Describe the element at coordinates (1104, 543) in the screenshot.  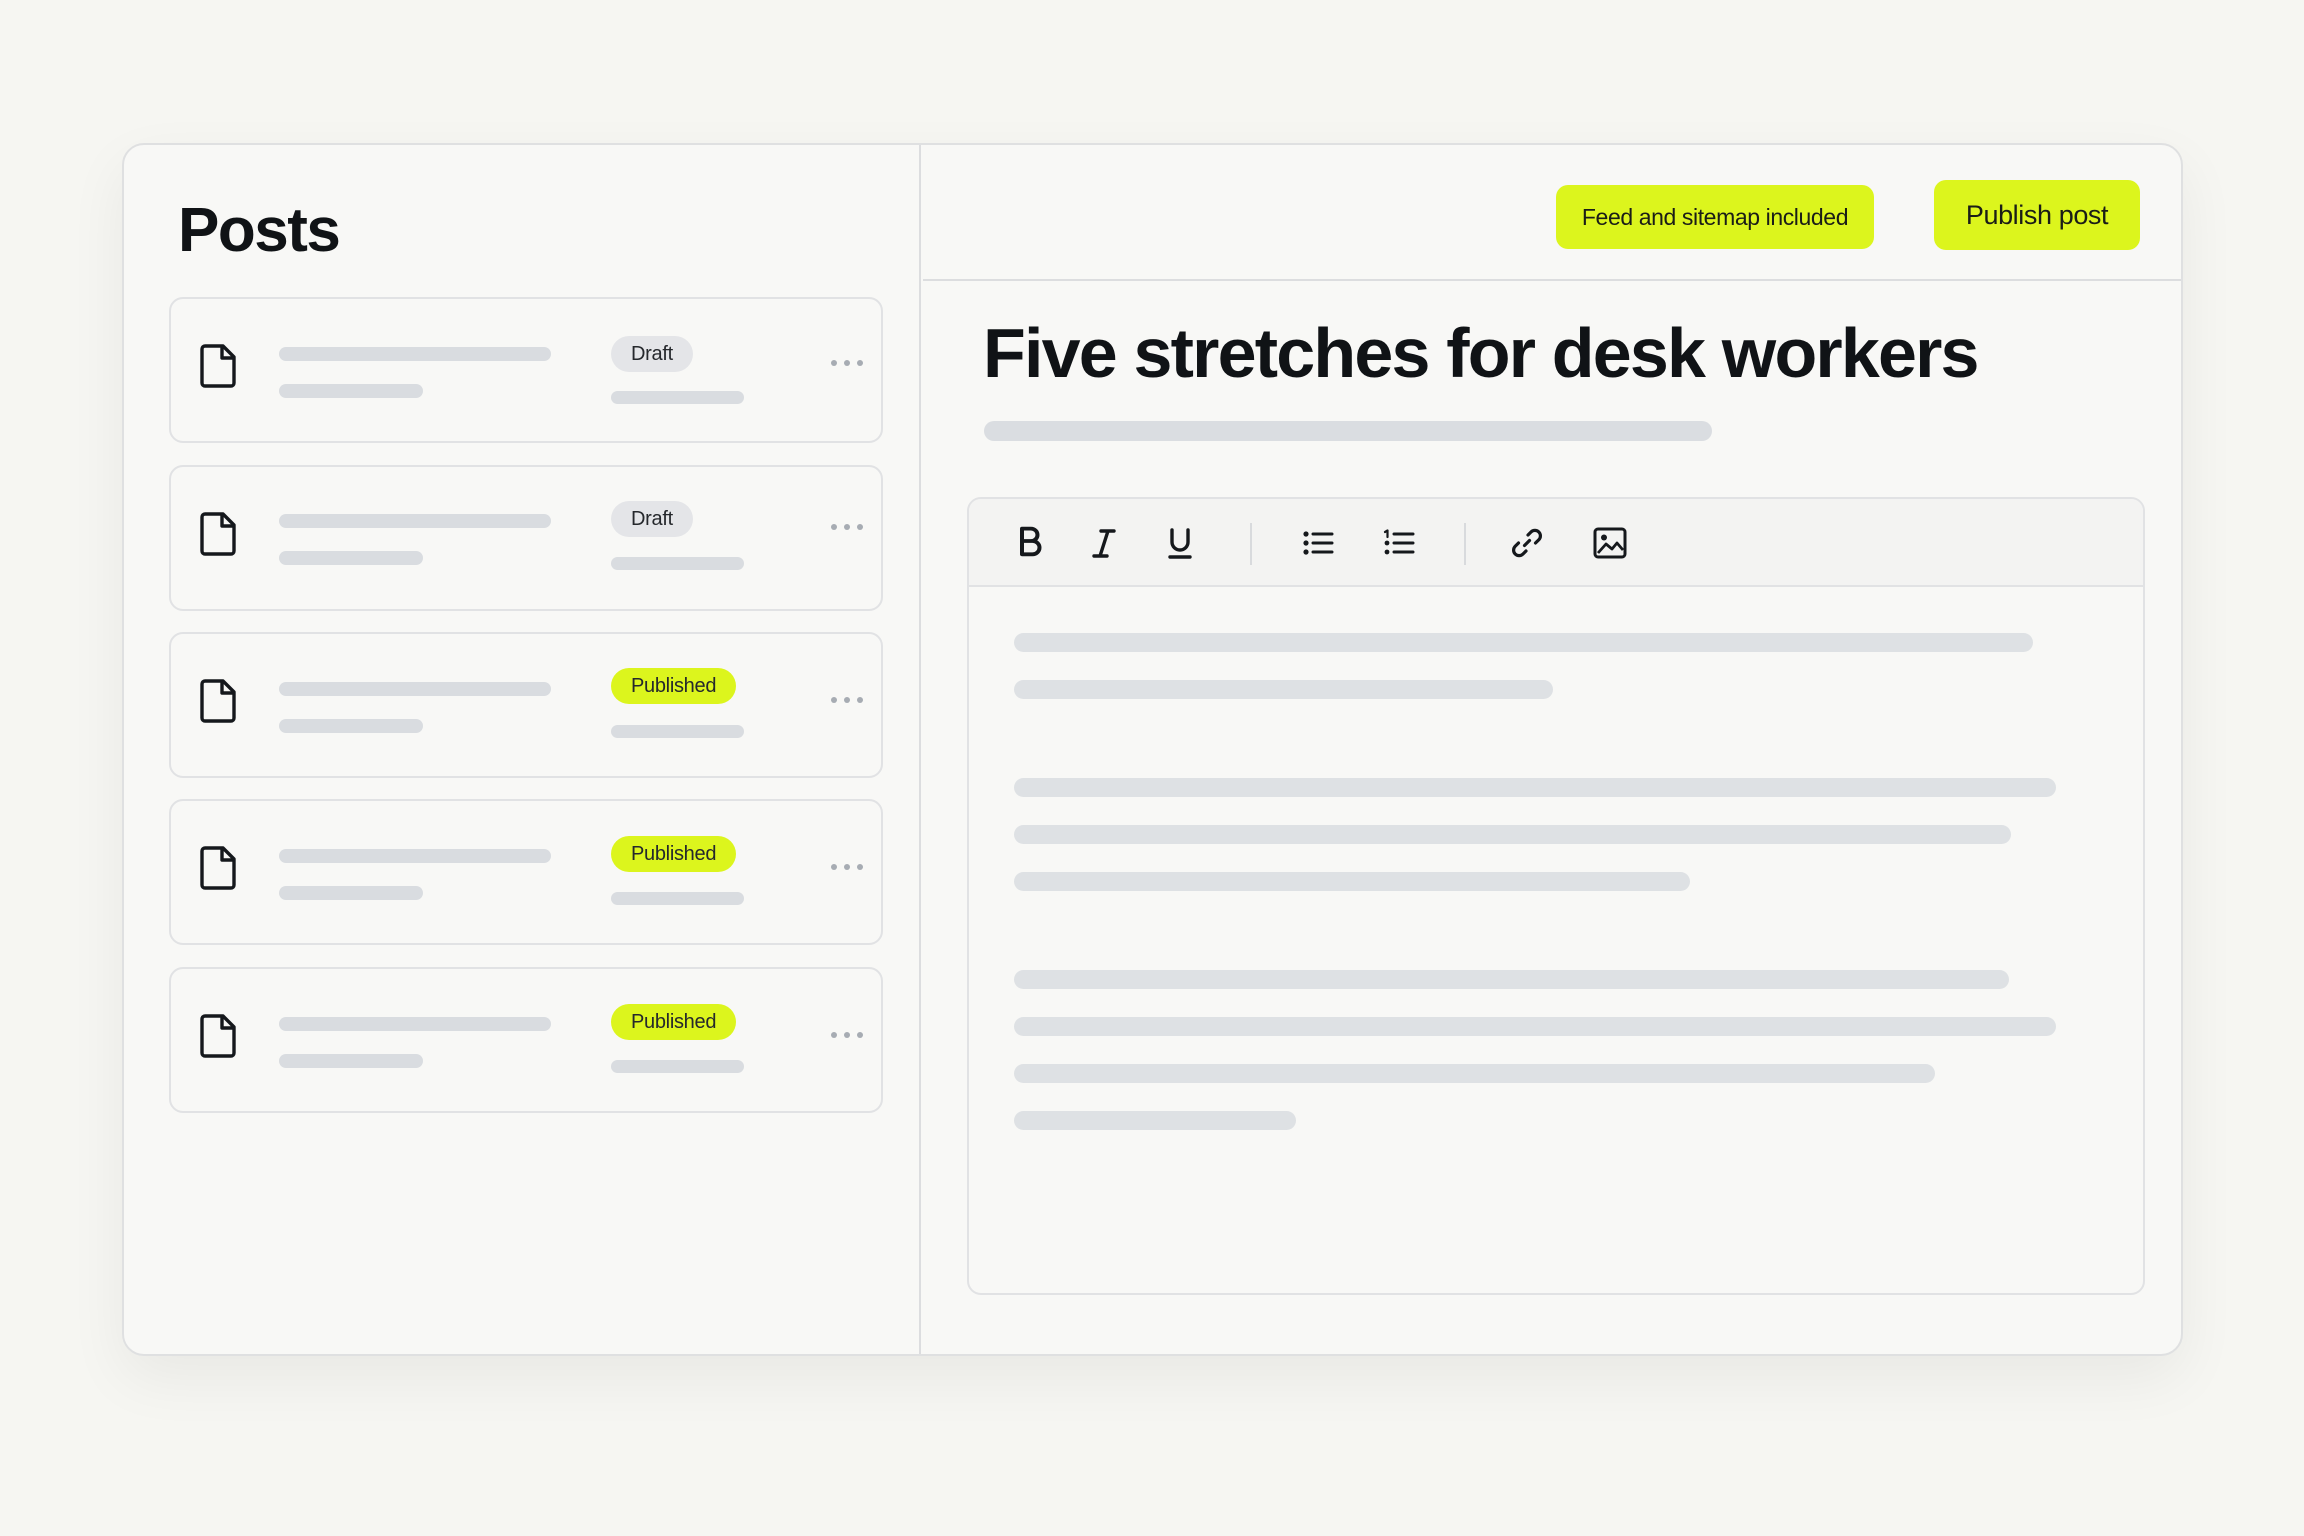
I see `italic-icon` at that location.